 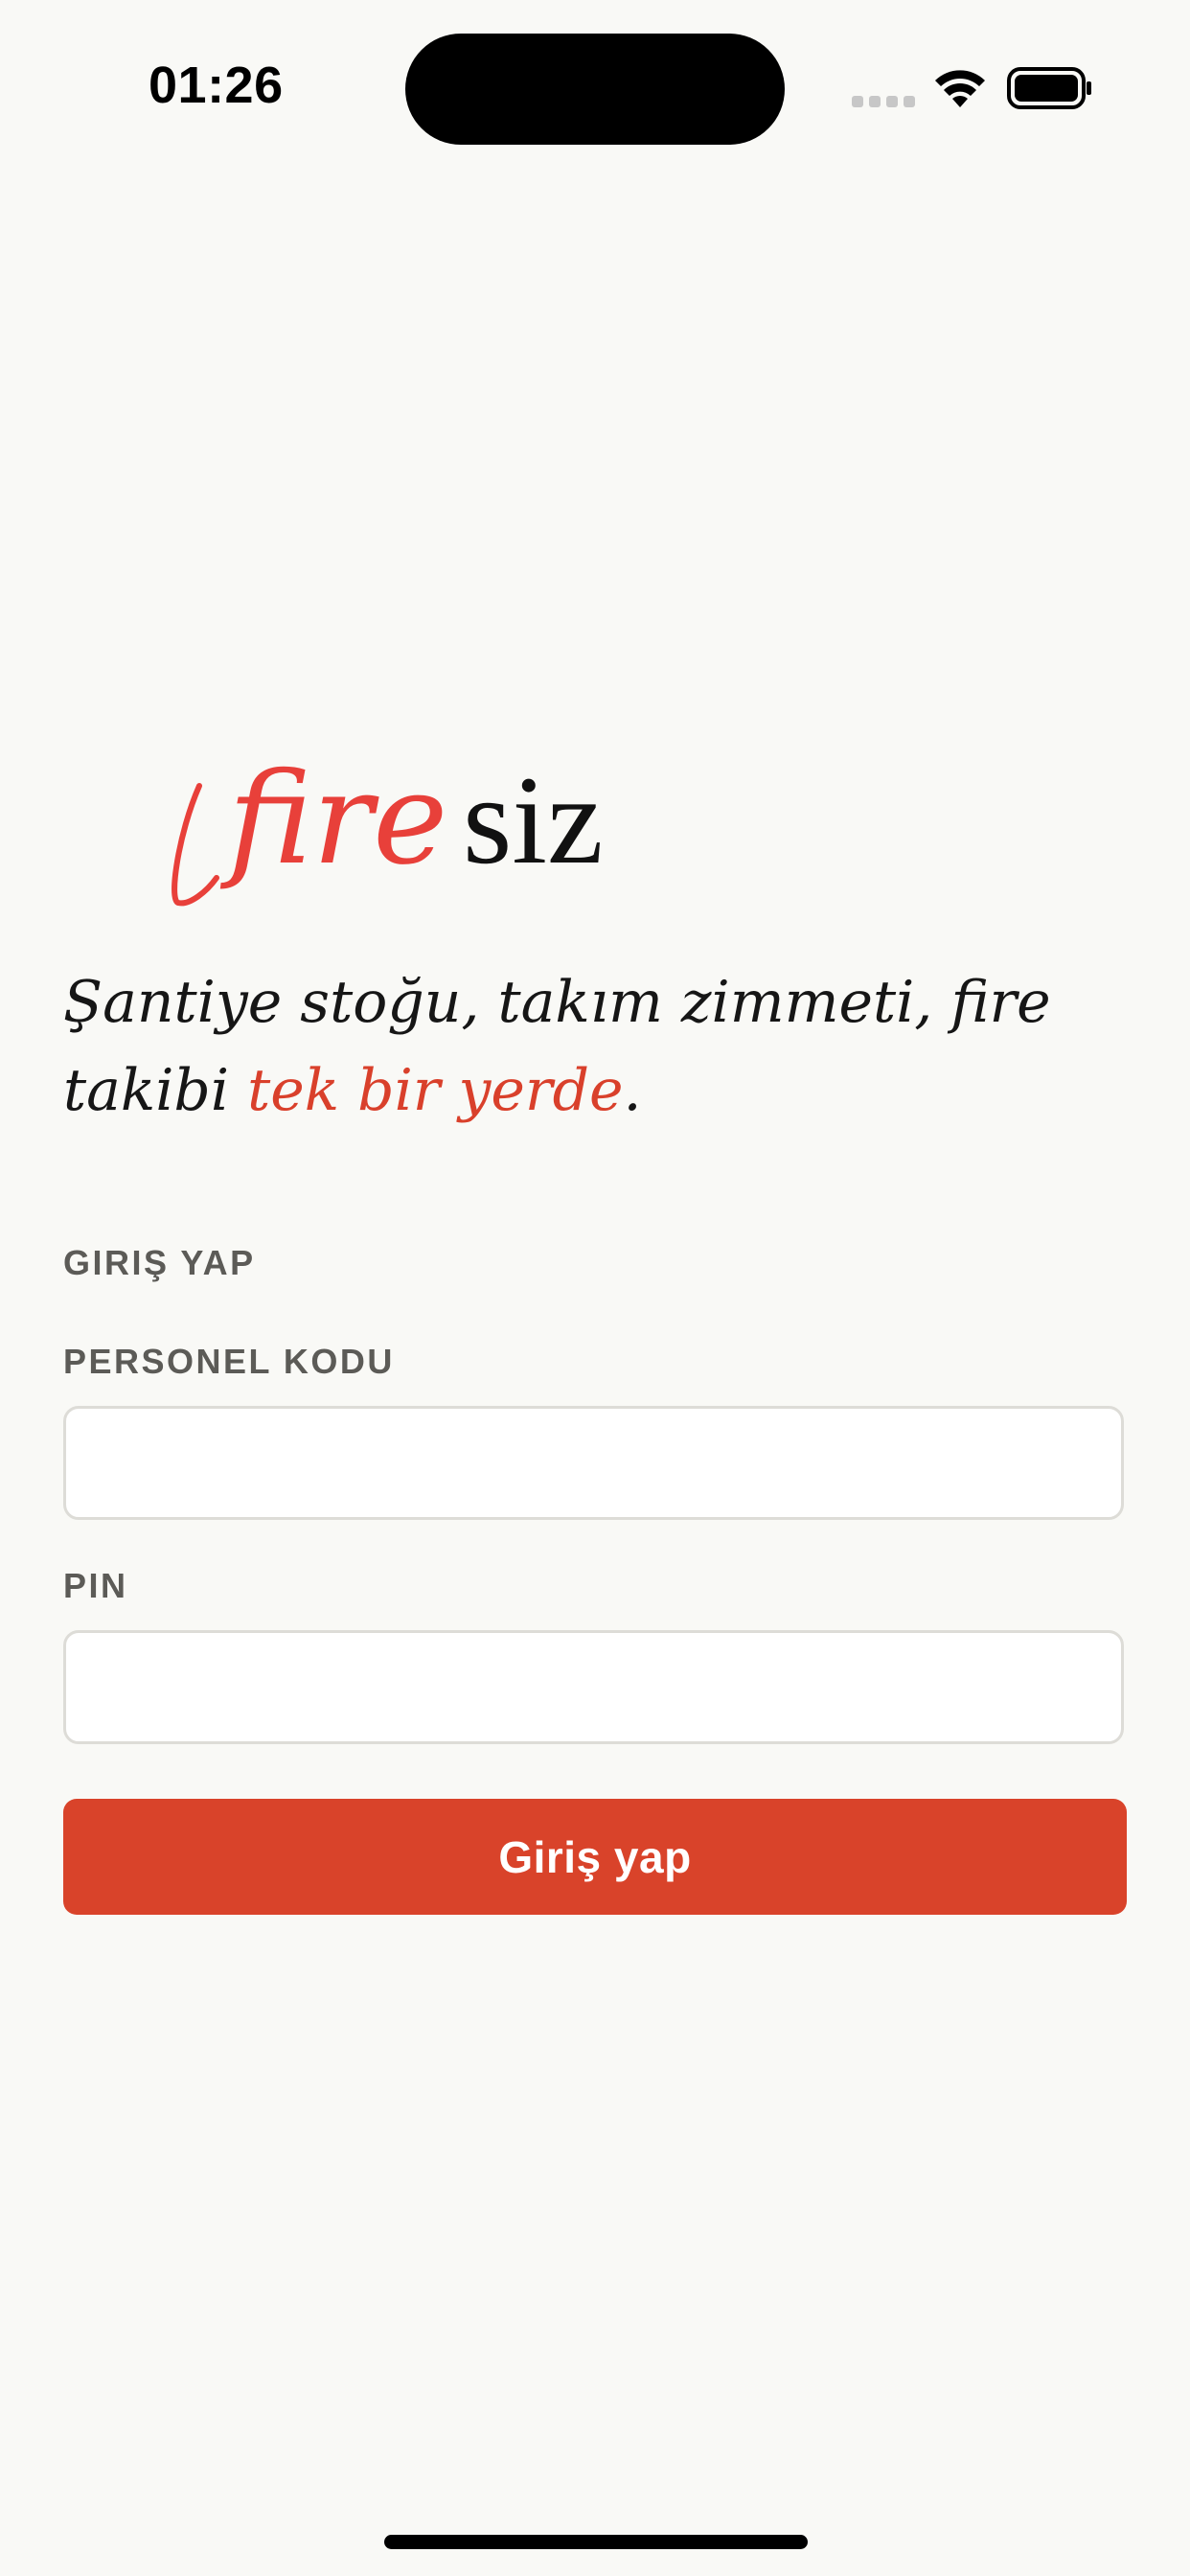 What do you see at coordinates (533, 819) in the screenshot?
I see `logo-main-text: siz` at bounding box center [533, 819].